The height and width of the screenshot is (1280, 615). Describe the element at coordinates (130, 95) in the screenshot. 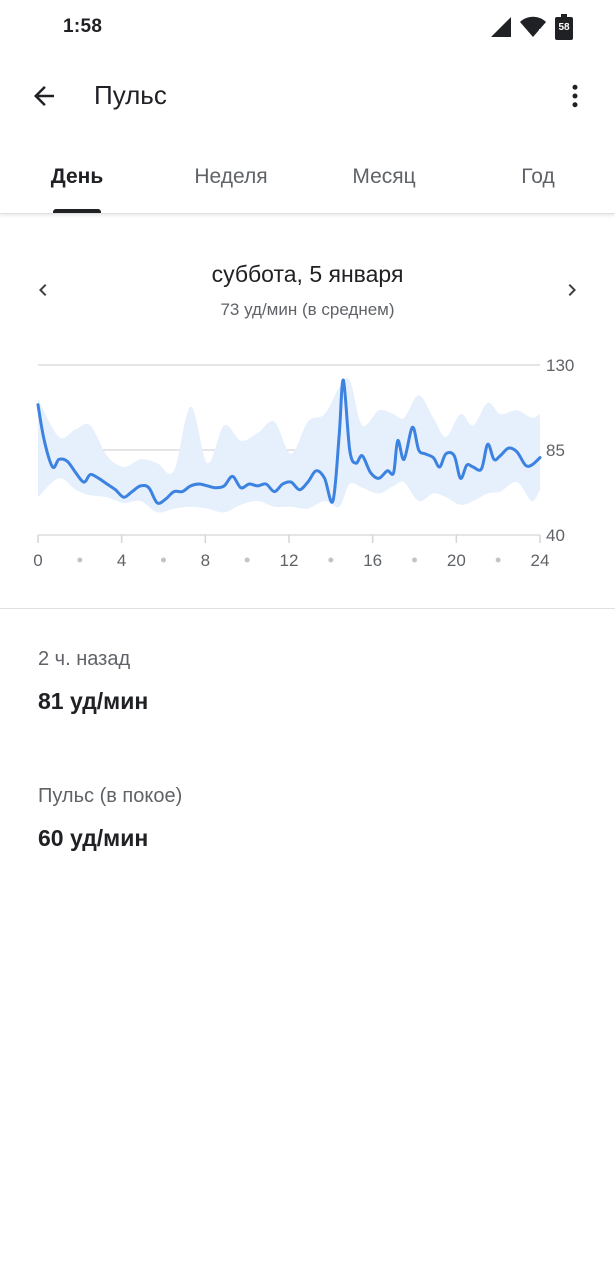

I see `page-title: Пульс` at that location.